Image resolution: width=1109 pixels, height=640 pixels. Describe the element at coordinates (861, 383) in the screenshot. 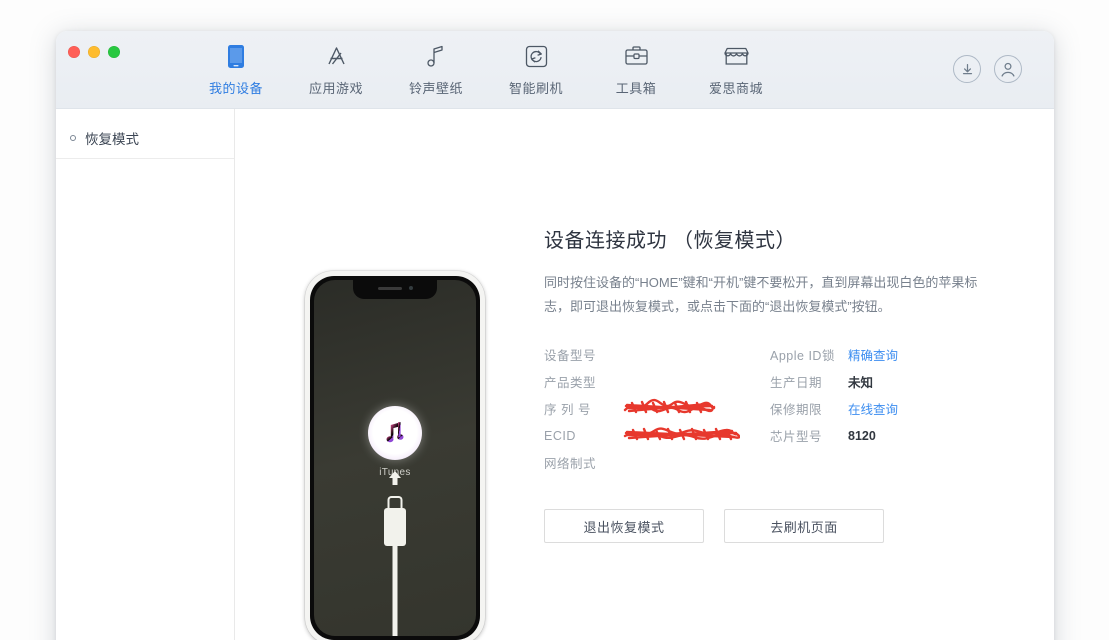

I see `spec-value-production-date: 未知` at that location.